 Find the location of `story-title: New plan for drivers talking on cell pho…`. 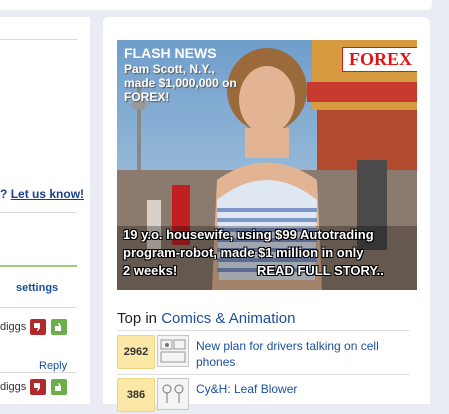

story-title: New plan for drivers talking on cell pho… is located at coordinates (298, 354).